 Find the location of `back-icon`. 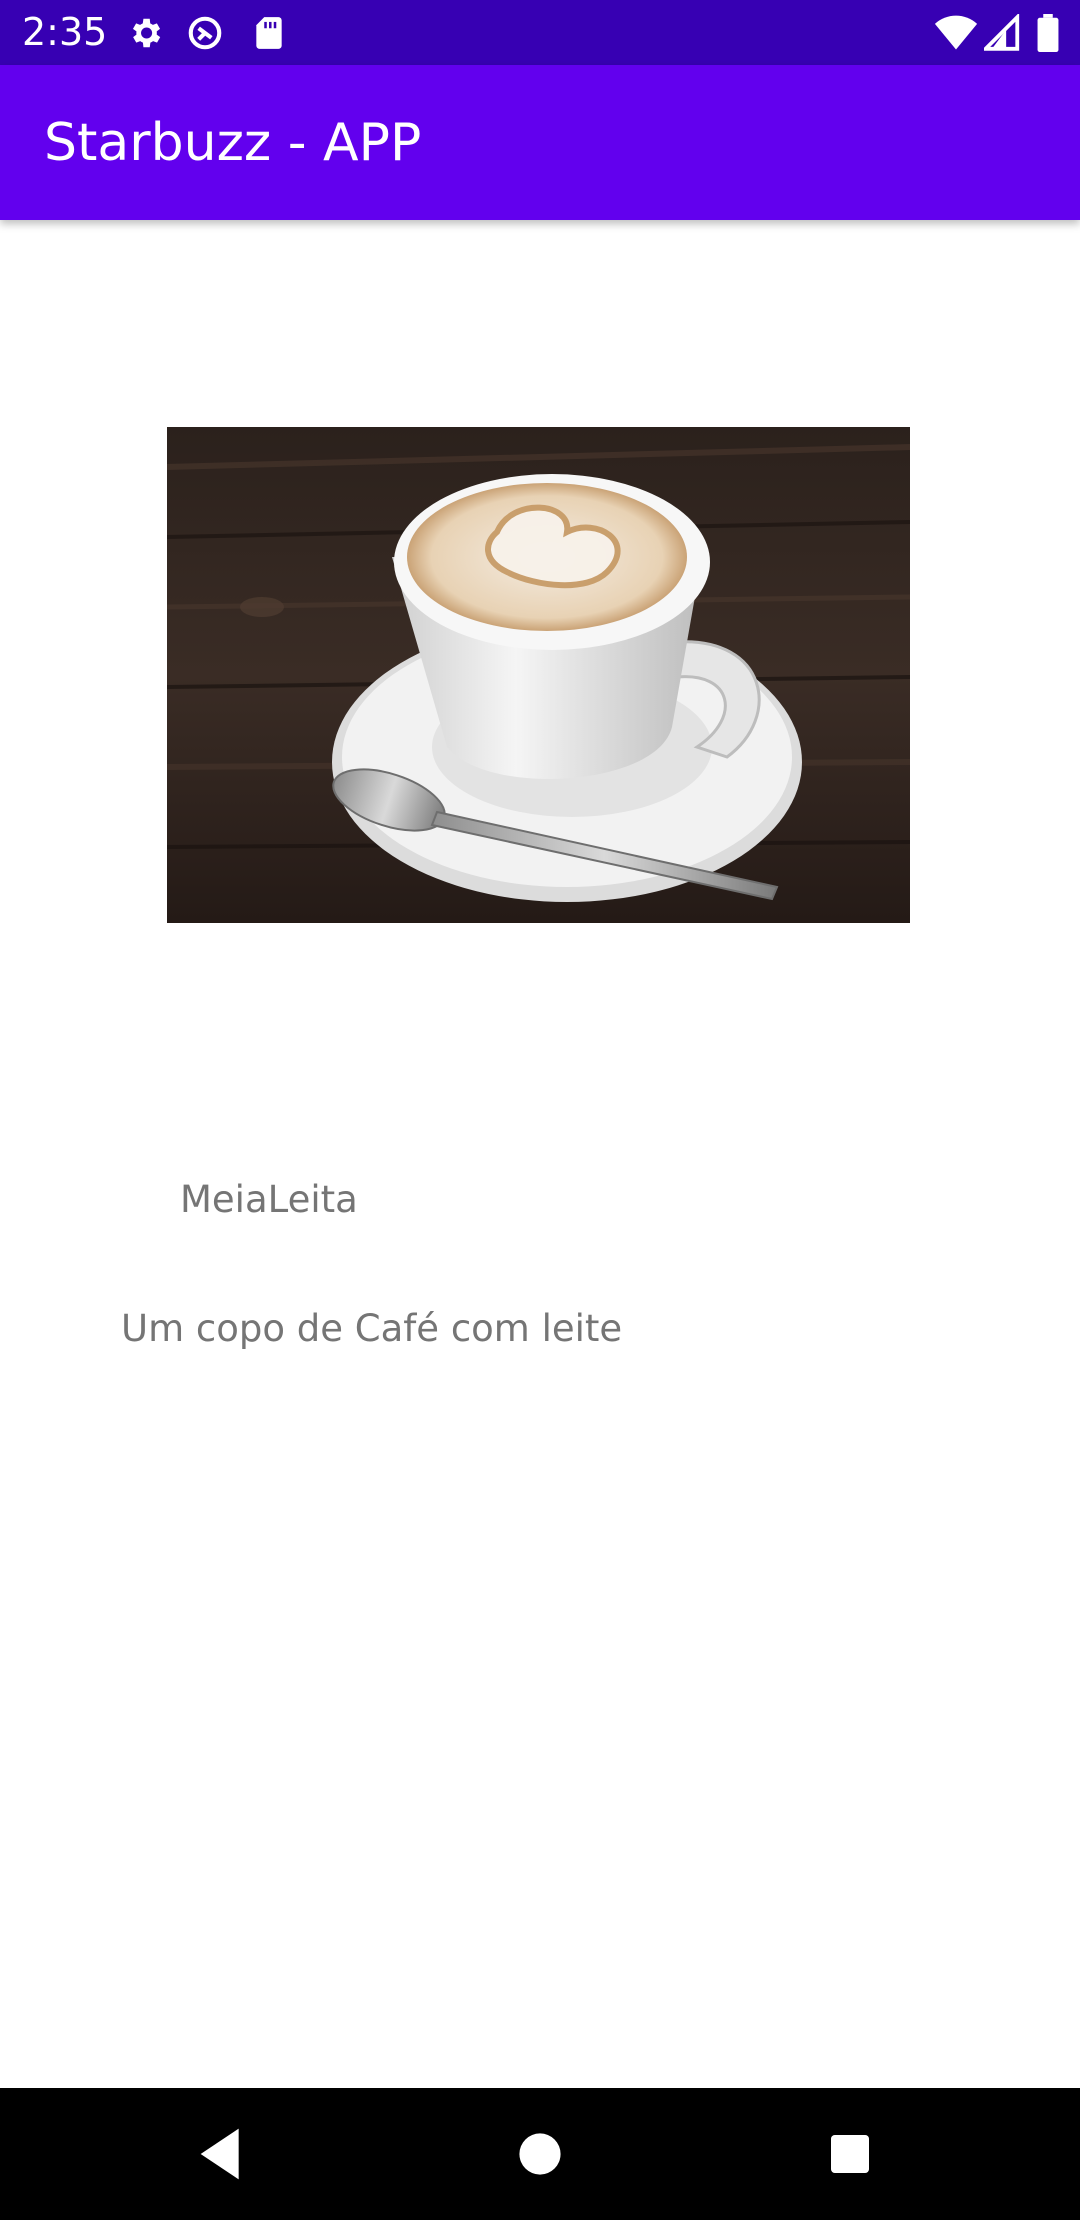

back-icon is located at coordinates (226, 2154).